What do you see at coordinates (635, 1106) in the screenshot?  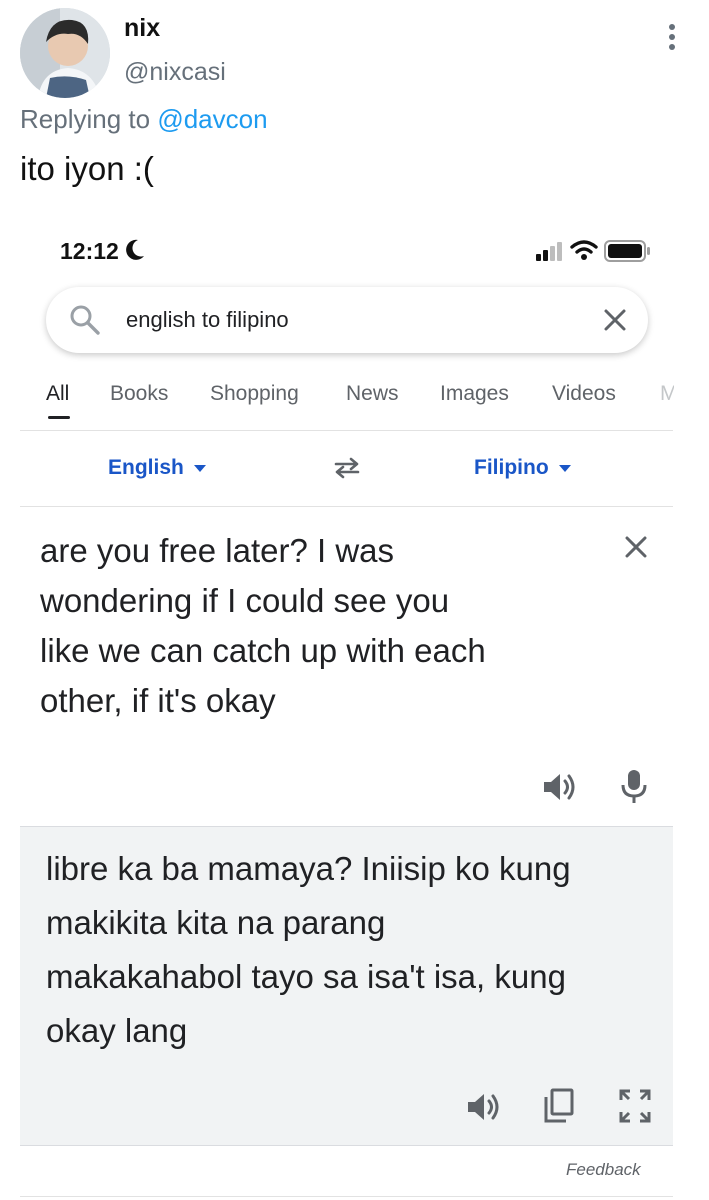 I see `fullscreen-icon` at bounding box center [635, 1106].